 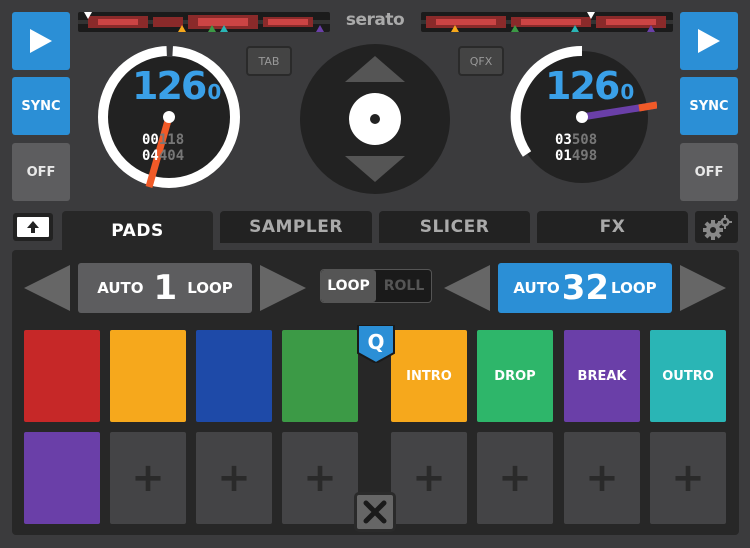 I want to click on time-display-right: 03508 01498, so click(x=576, y=148).